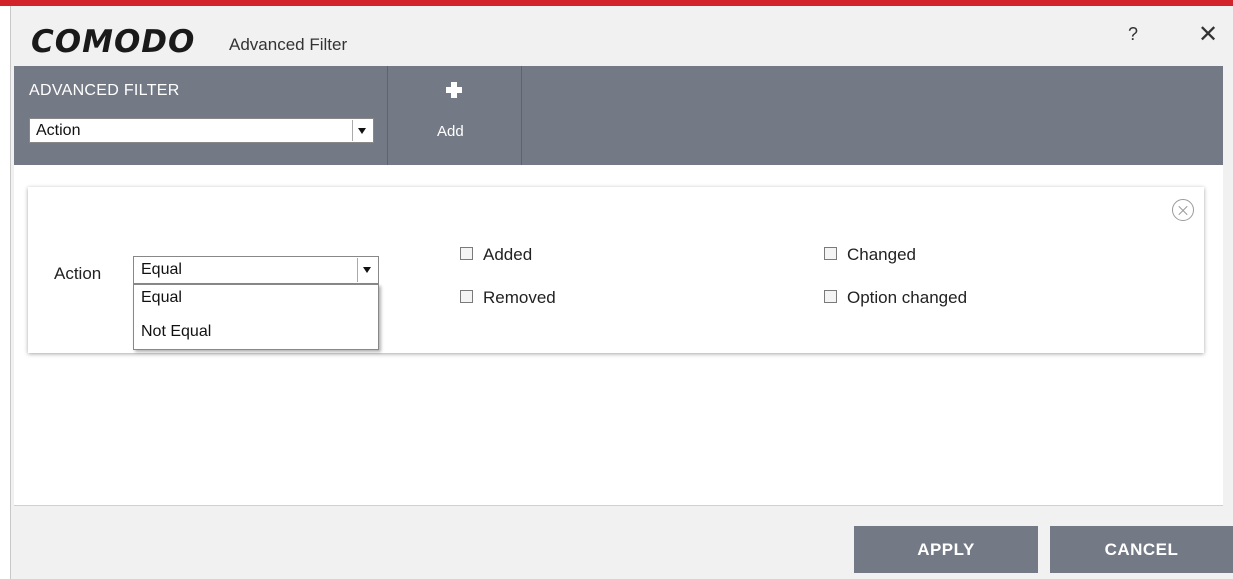  I want to click on help-button: ?, so click(1133, 34).